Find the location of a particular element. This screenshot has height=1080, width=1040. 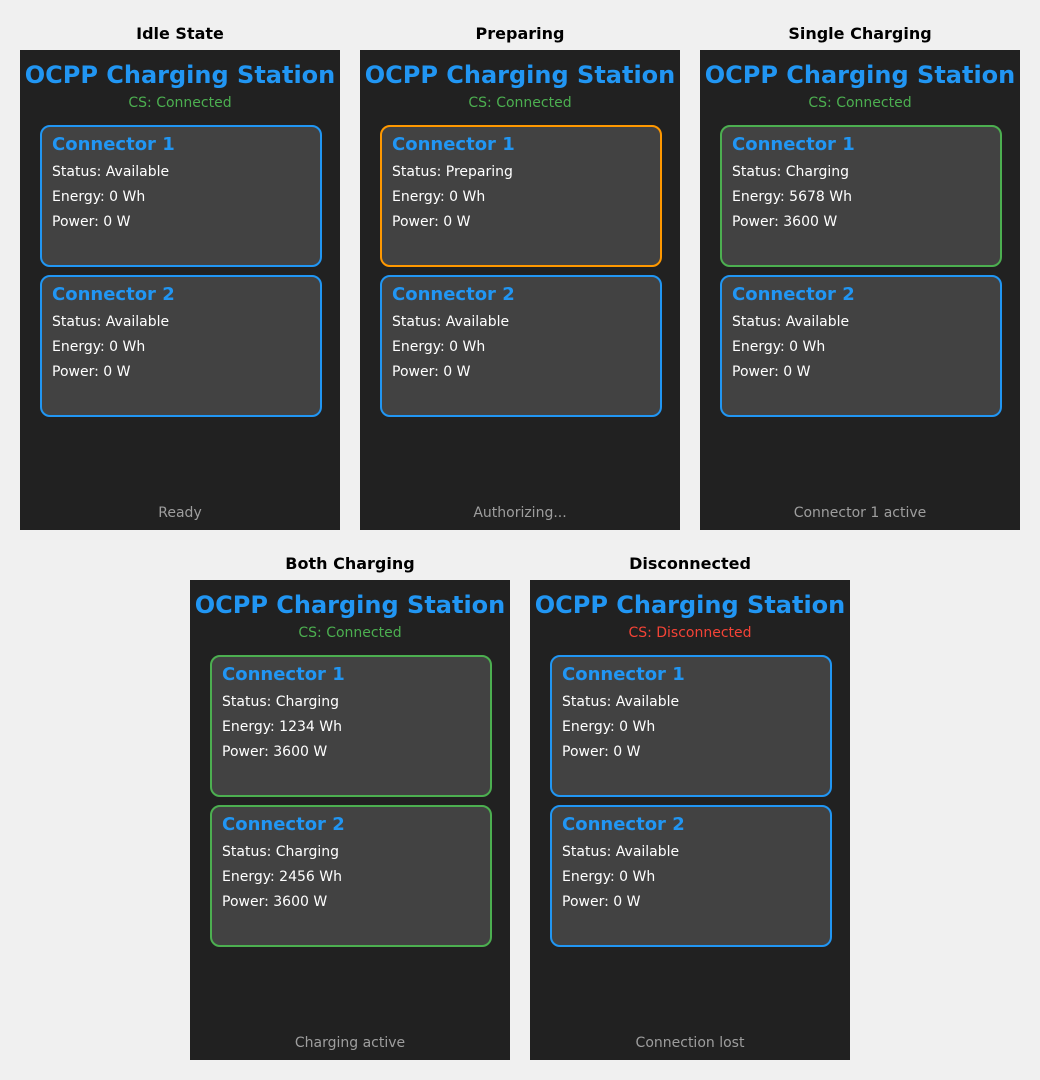

connector-energy: Energy: 1234 Wh is located at coordinates (282, 727).